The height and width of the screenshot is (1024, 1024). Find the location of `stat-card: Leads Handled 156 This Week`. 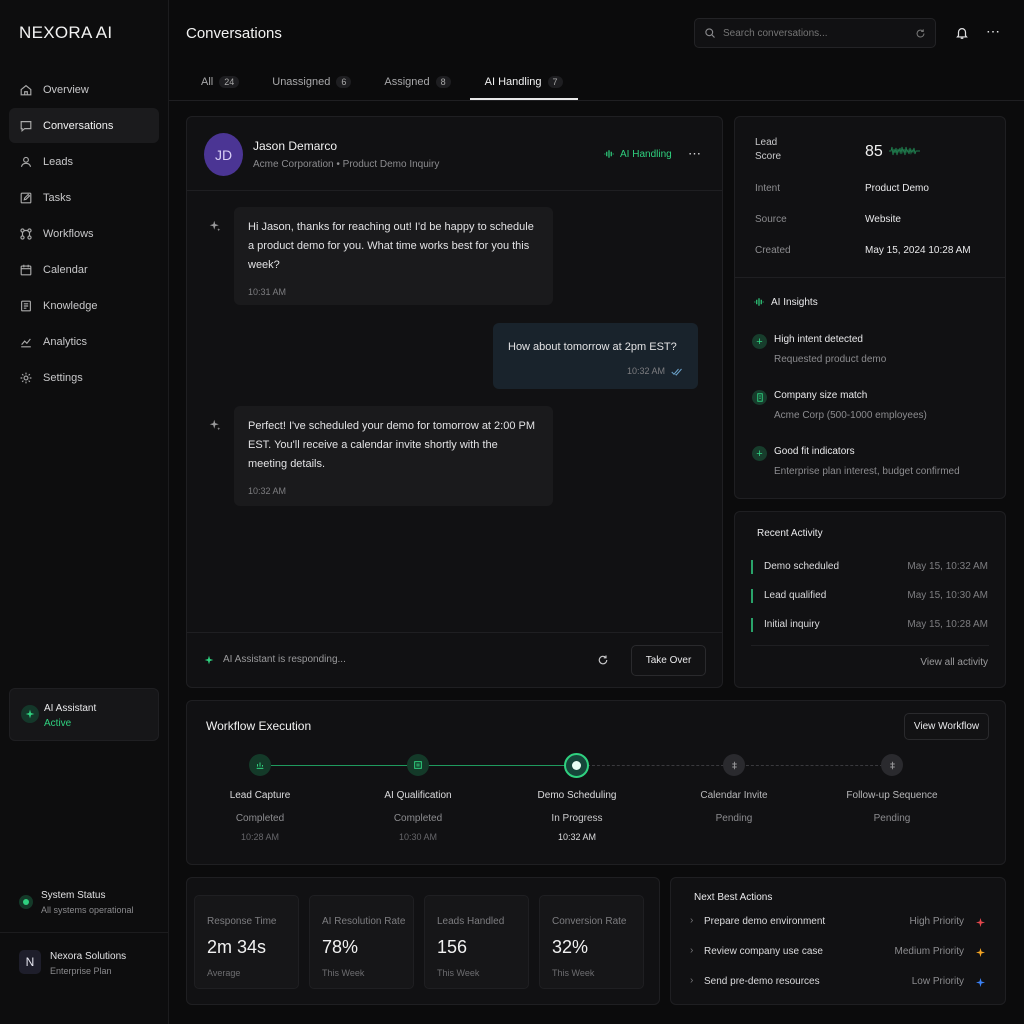

stat-card: Leads Handled 156 This Week is located at coordinates (476, 942).